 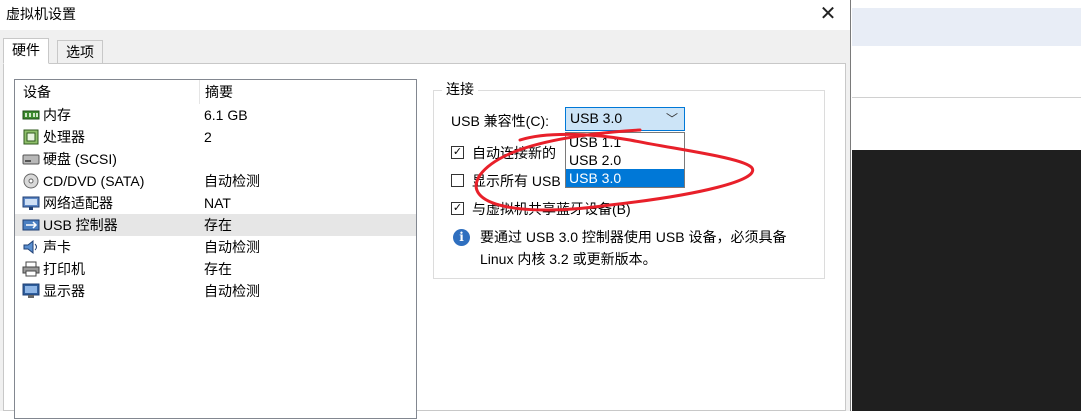 I want to click on device-name: CD/DVD (SATA), so click(x=94, y=181).